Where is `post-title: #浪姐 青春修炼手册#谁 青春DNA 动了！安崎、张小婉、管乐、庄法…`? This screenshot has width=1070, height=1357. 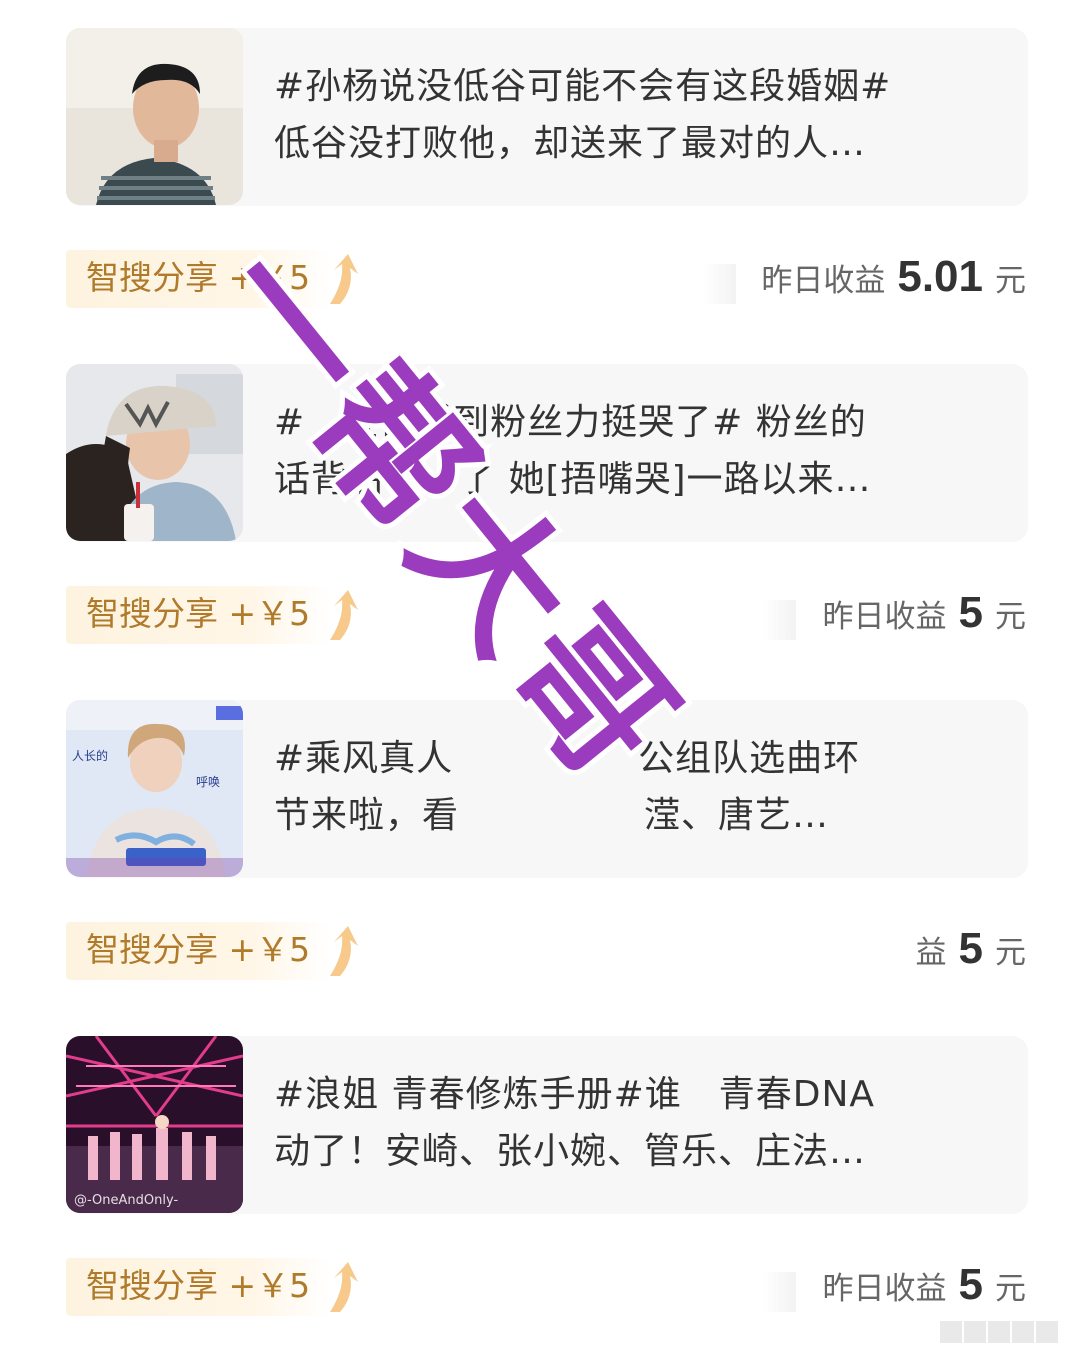
post-title: #浪姐 青春修炼手册#谁 青春DNA 动了！安崎、张小婉、管乐、庄法… is located at coordinates (639, 1123).